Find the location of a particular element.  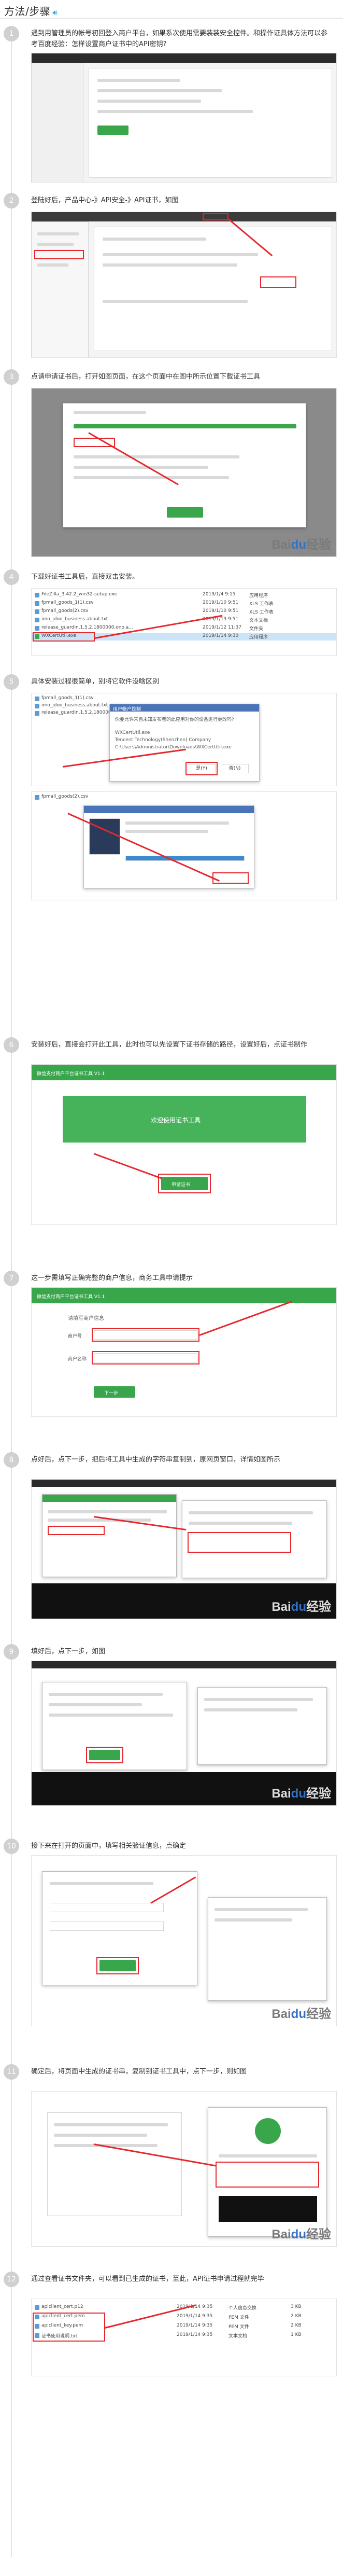

step-number: 10 is located at coordinates (11, 1846).